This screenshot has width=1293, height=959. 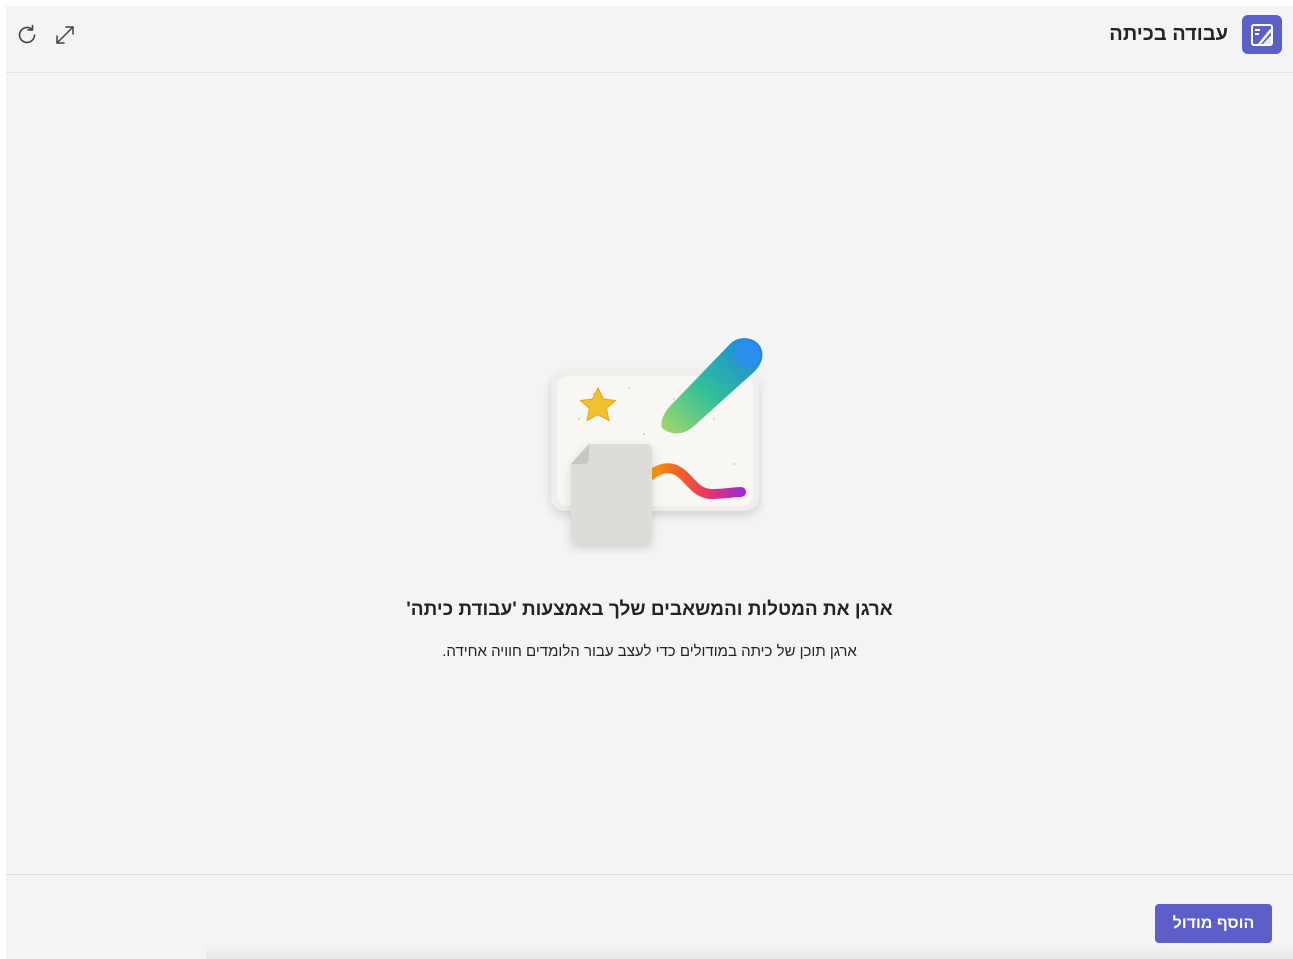 What do you see at coordinates (65, 35) in the screenshot?
I see `expand-icon` at bounding box center [65, 35].